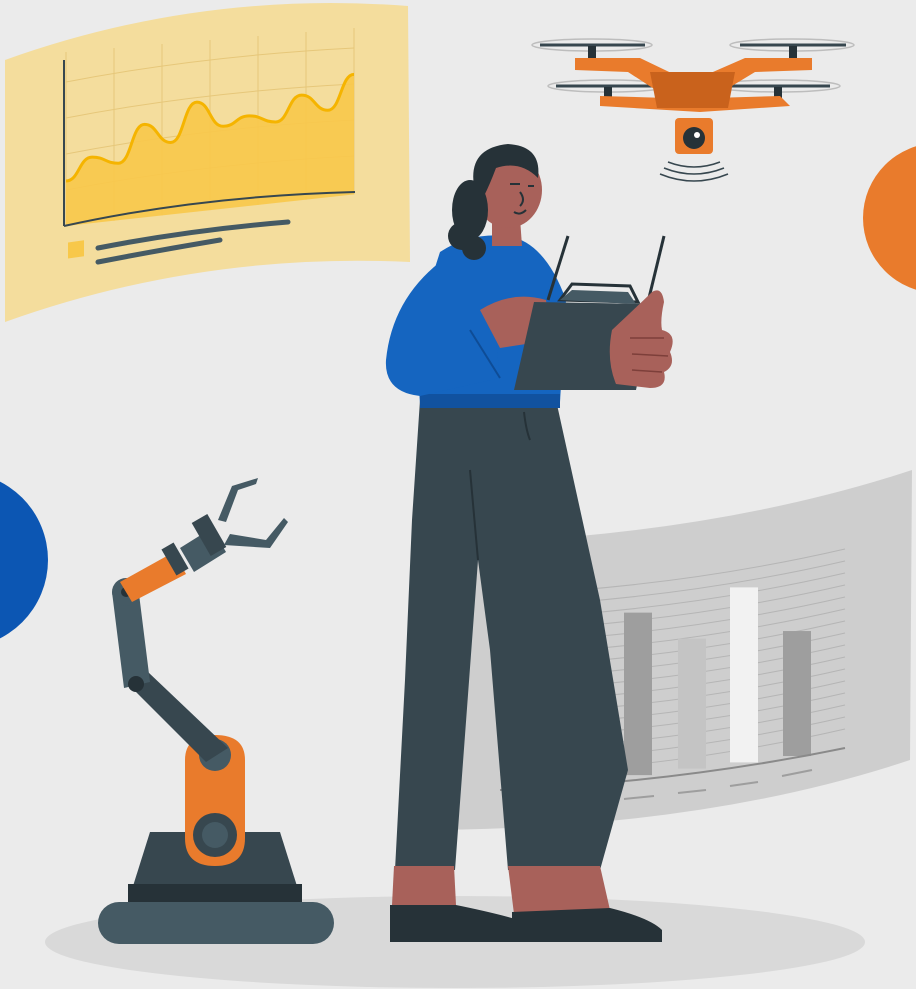 This screenshot has width=916, height=989. I want to click on line-chart-panel, so click(207, 163).